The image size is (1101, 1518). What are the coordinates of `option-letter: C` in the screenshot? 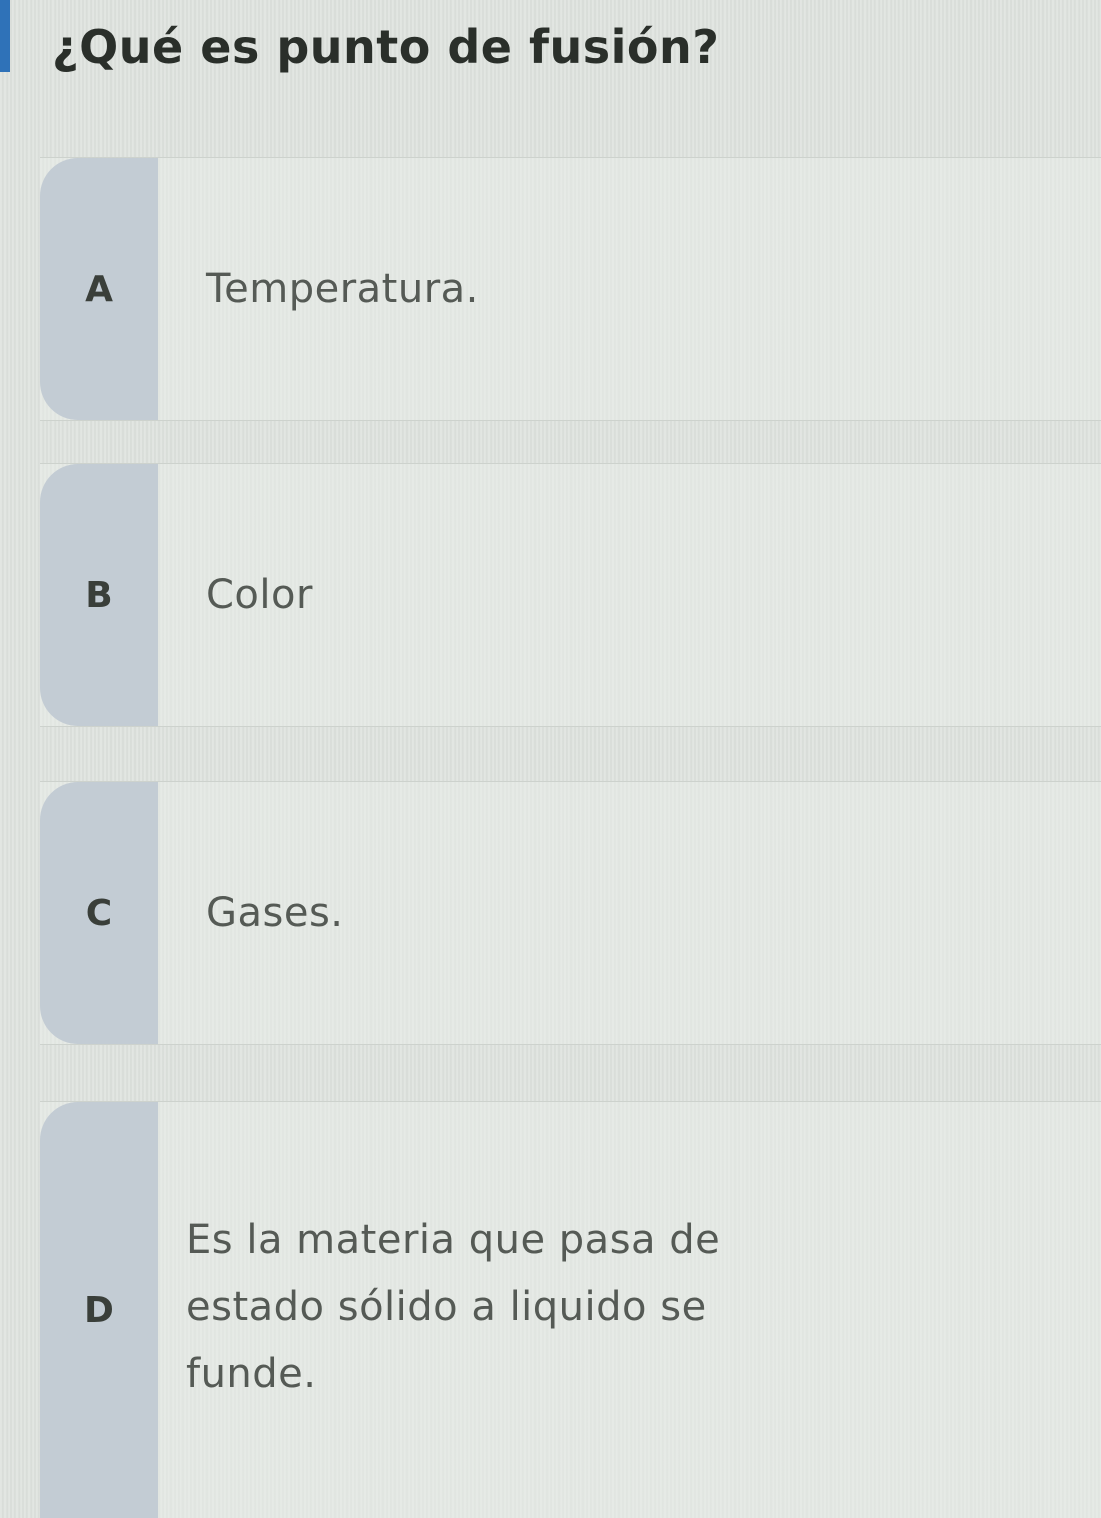 It's located at (99, 913).